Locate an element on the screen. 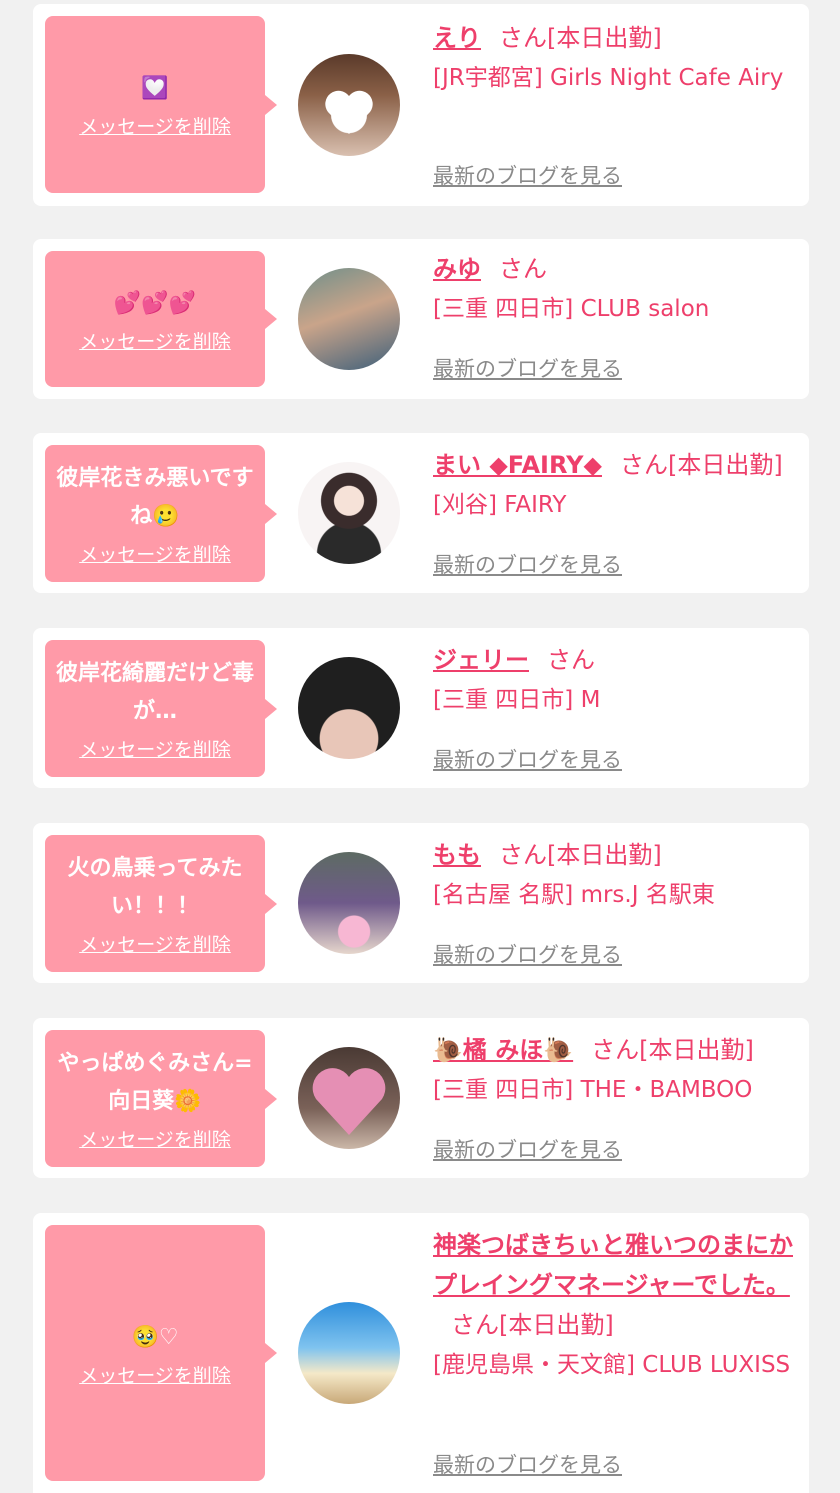 Image resolution: width=840 pixels, height=1493 pixels. profile-info: 🐌橘 みほ🐌 さん[本日出勤] [三重 四日市] THE・BAMBOO is located at coordinates (613, 1070).